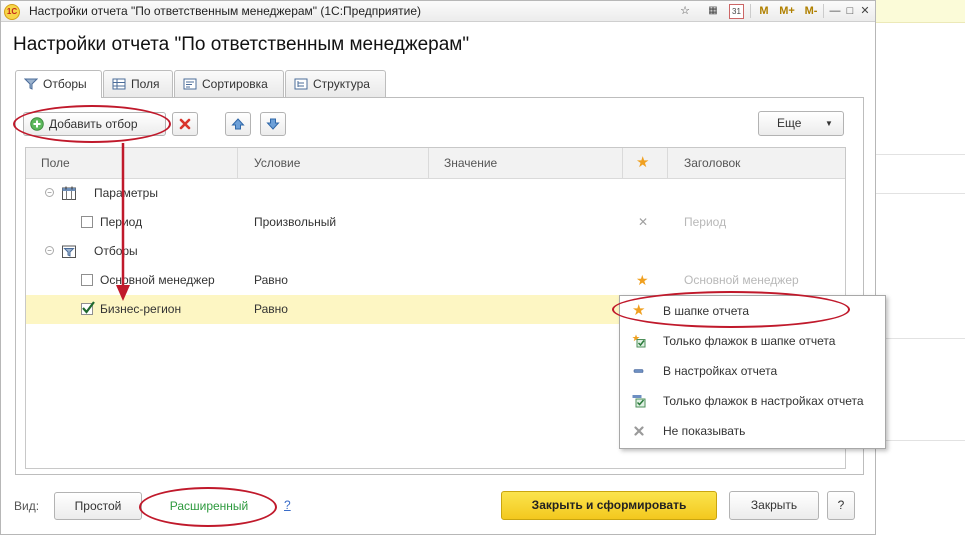  Describe the element at coordinates (435, 222) in the screenshot. I see `table-row: Период Произвольный ✕ Период` at that location.